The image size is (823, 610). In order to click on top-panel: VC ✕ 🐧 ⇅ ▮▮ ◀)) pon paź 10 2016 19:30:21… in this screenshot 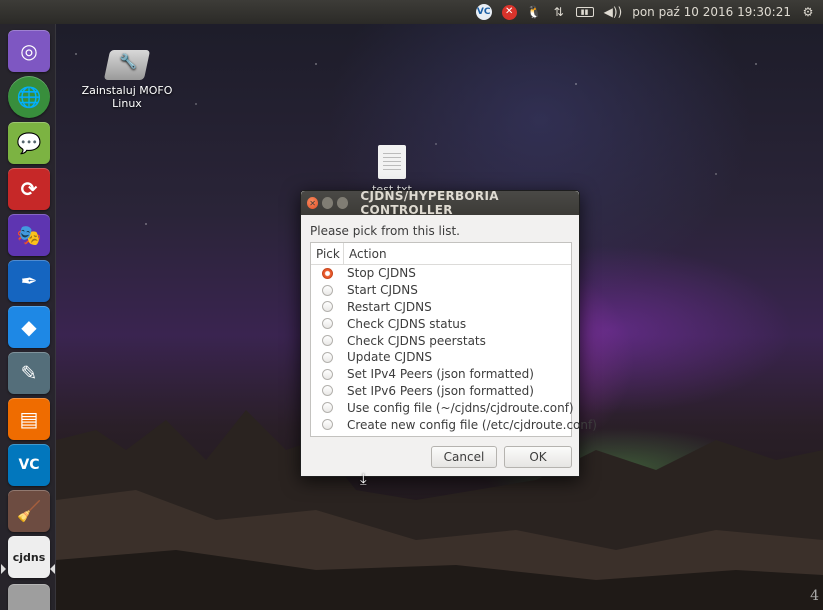, I will do `click(411, 12)`.